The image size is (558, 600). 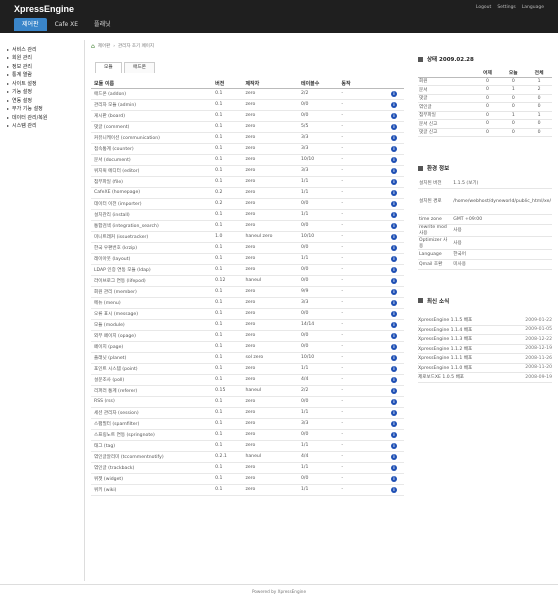 I want to click on sidebar-item: ▸ 서비스 관리, so click(x=45, y=49).